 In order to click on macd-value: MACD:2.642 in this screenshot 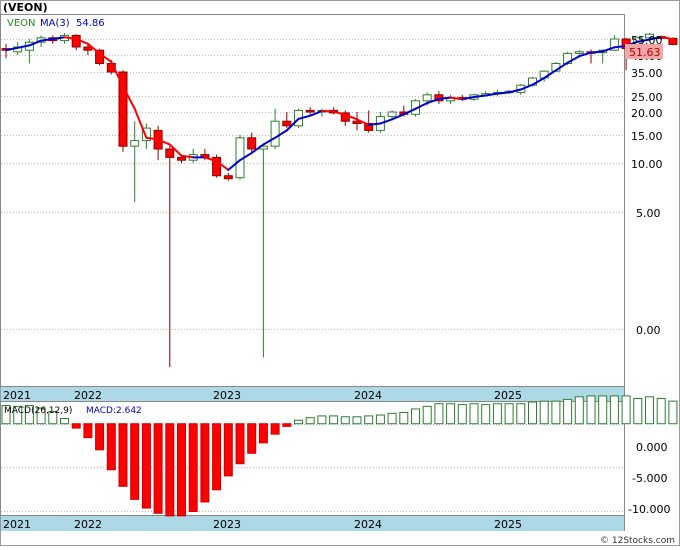, I will do `click(114, 411)`.